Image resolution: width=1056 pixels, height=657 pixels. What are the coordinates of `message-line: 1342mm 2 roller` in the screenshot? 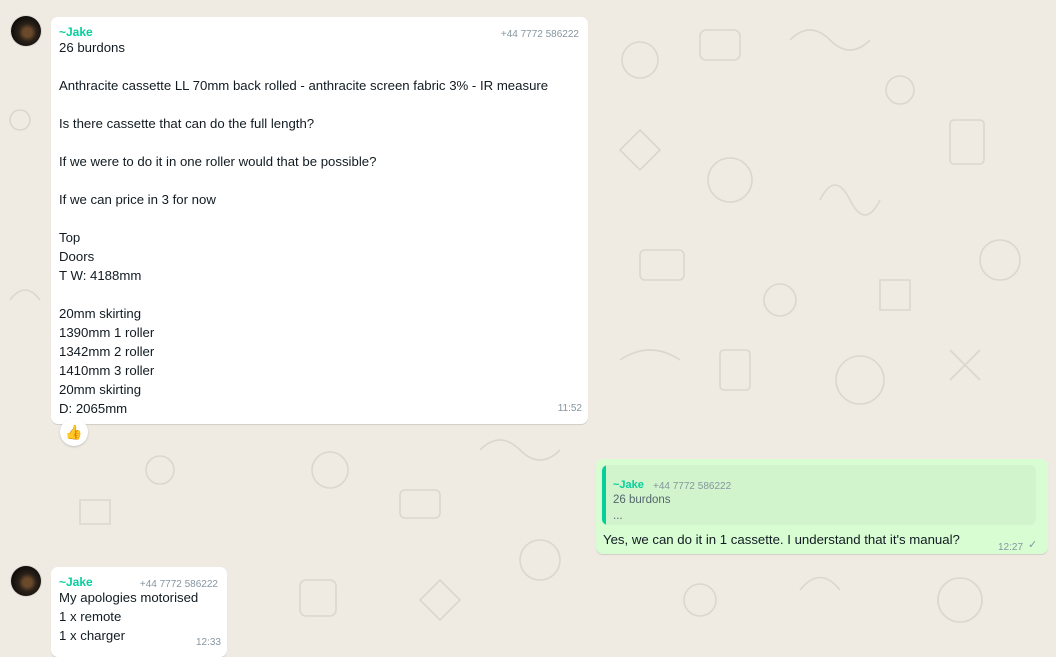 It's located at (107, 351).